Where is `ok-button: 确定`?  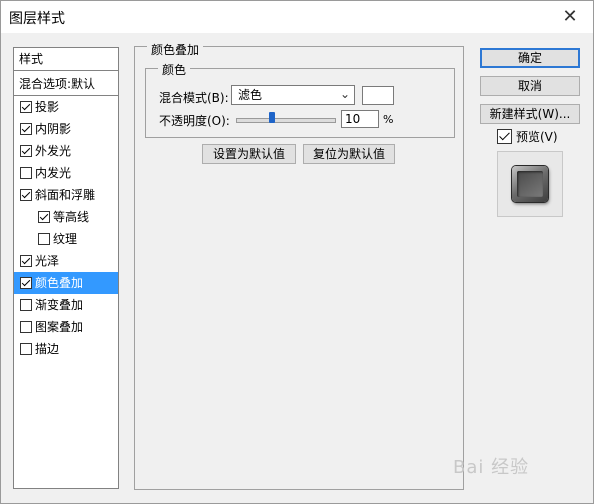 ok-button: 确定 is located at coordinates (530, 58).